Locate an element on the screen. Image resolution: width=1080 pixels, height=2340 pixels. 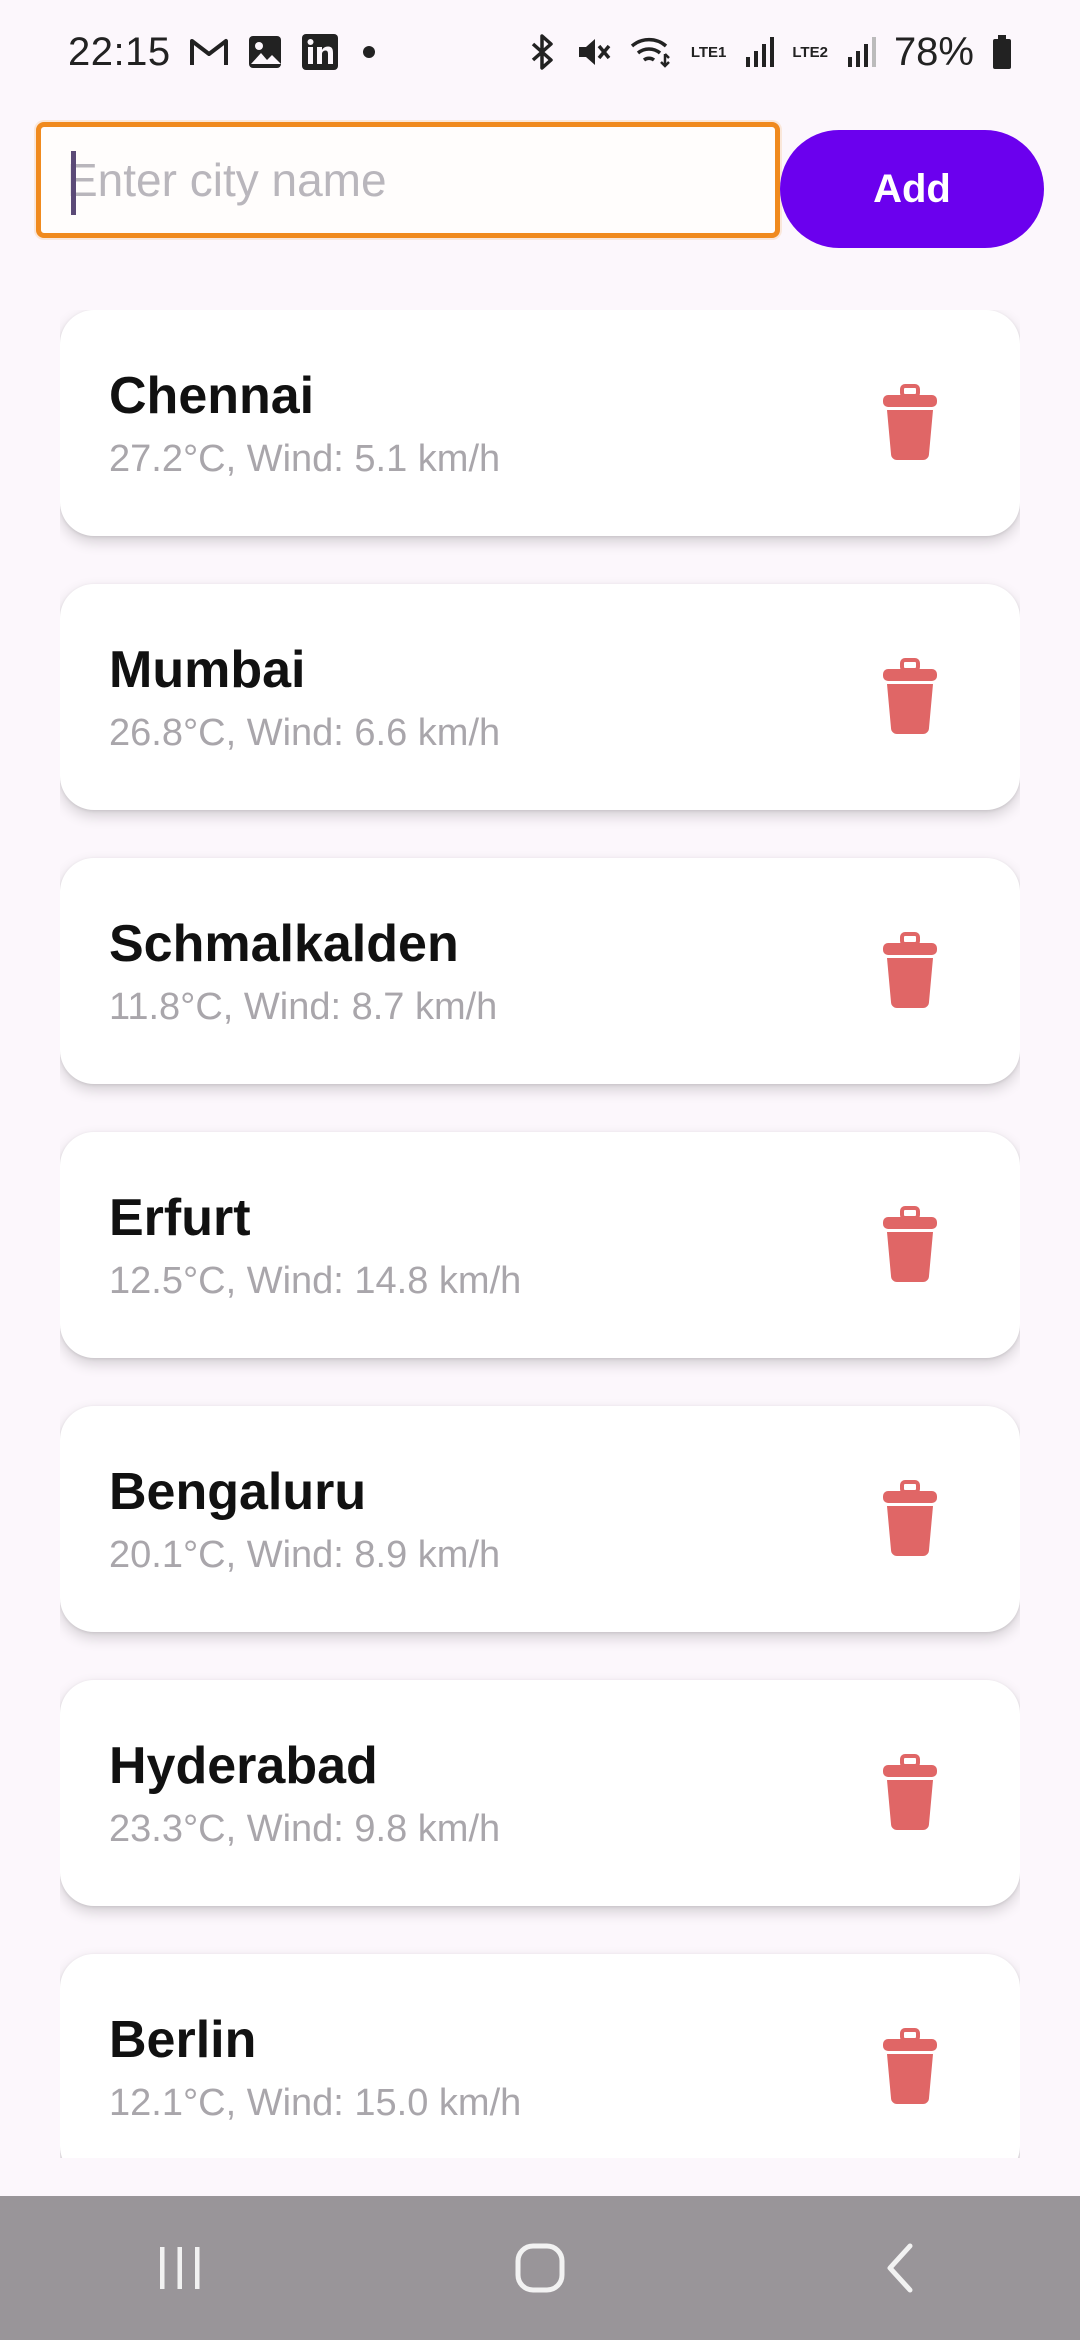
signal1-icon is located at coordinates (759, 52).